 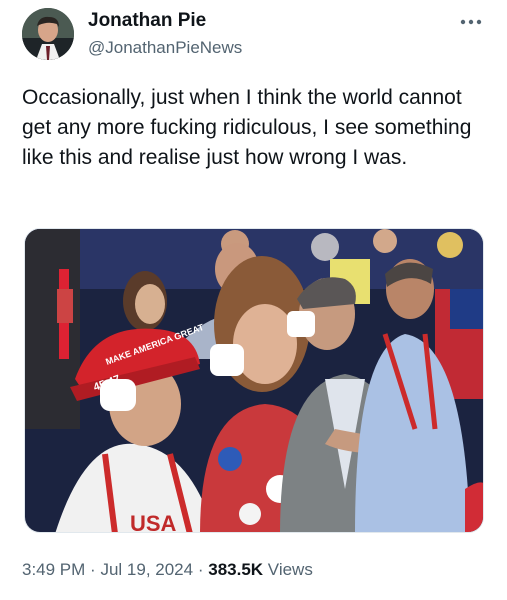 What do you see at coordinates (165, 48) in the screenshot?
I see `author-handle: @JonathanPieNews` at bounding box center [165, 48].